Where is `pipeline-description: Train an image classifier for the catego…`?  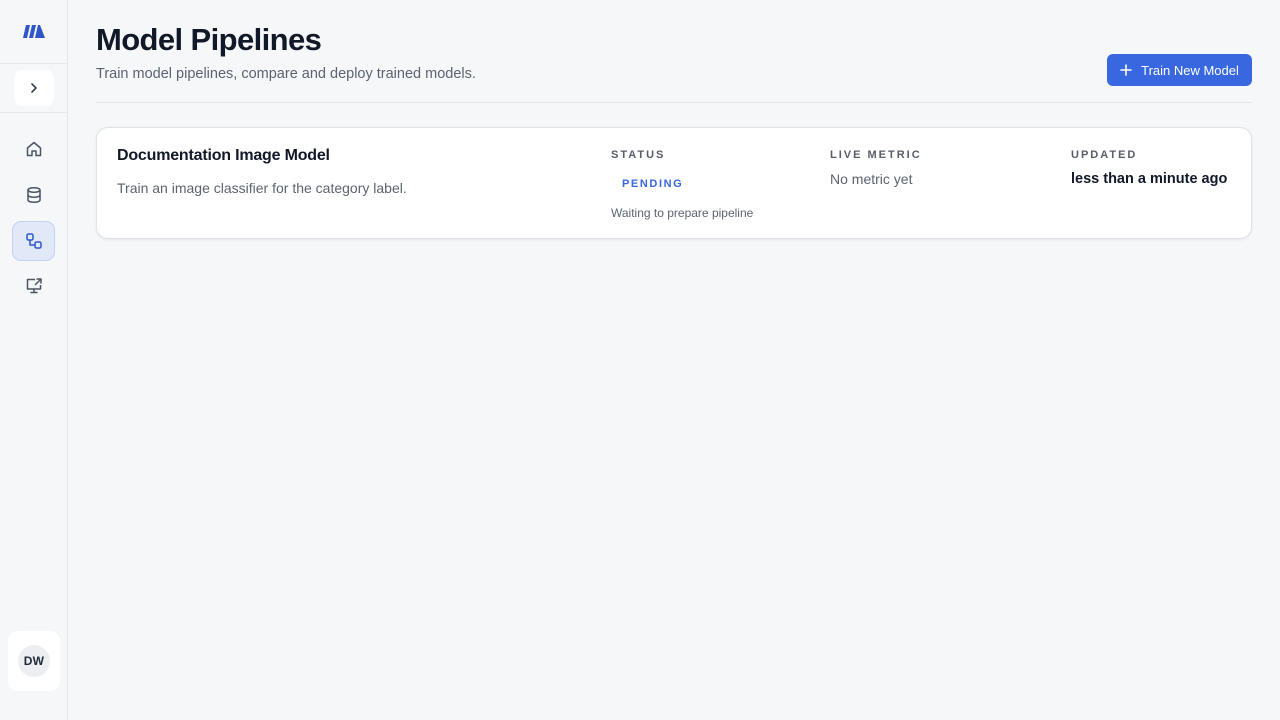
pipeline-description: Train an image classifier for the catego… is located at coordinates (262, 188).